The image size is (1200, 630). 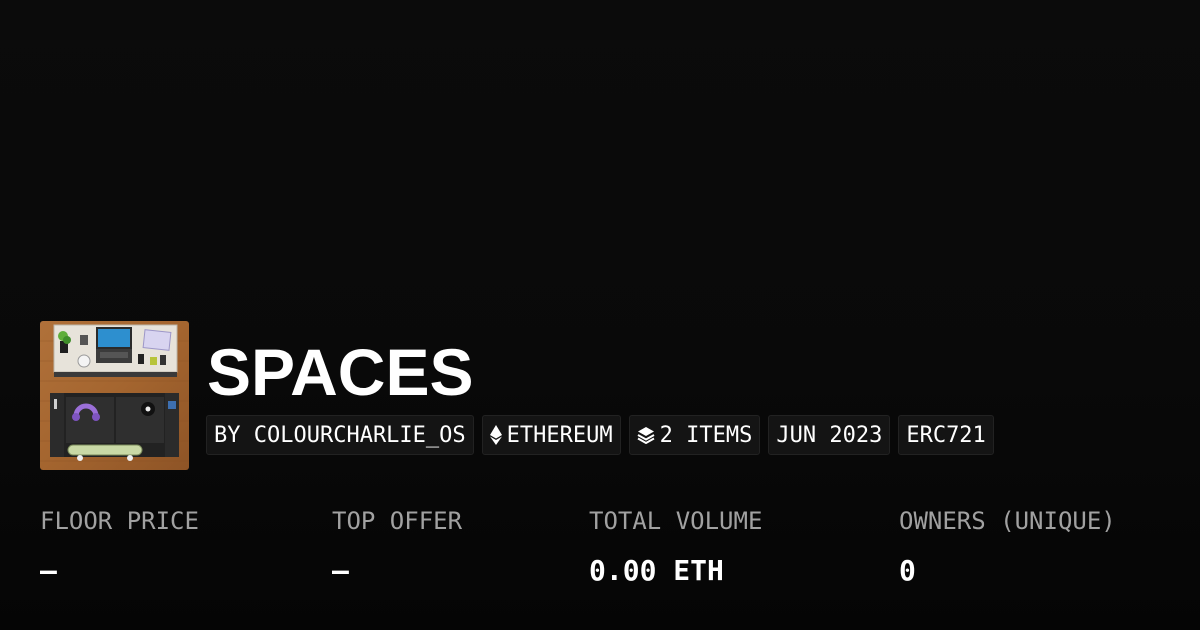 I want to click on total-volume-value: 0.00 ETH, so click(x=656, y=570).